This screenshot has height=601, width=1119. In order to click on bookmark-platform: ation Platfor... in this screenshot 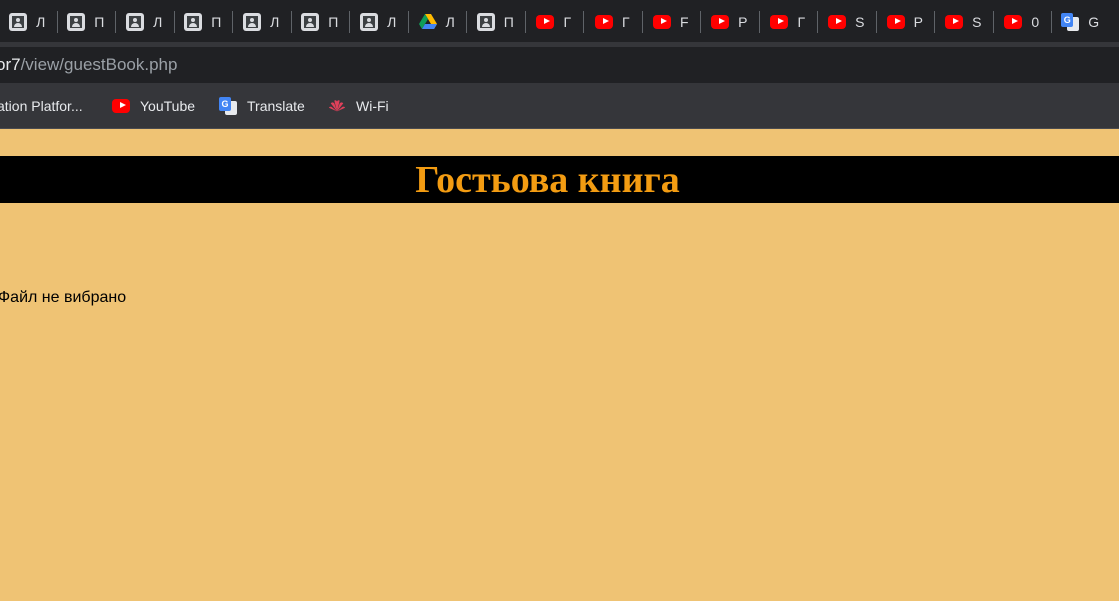, I will do `click(41, 105)`.